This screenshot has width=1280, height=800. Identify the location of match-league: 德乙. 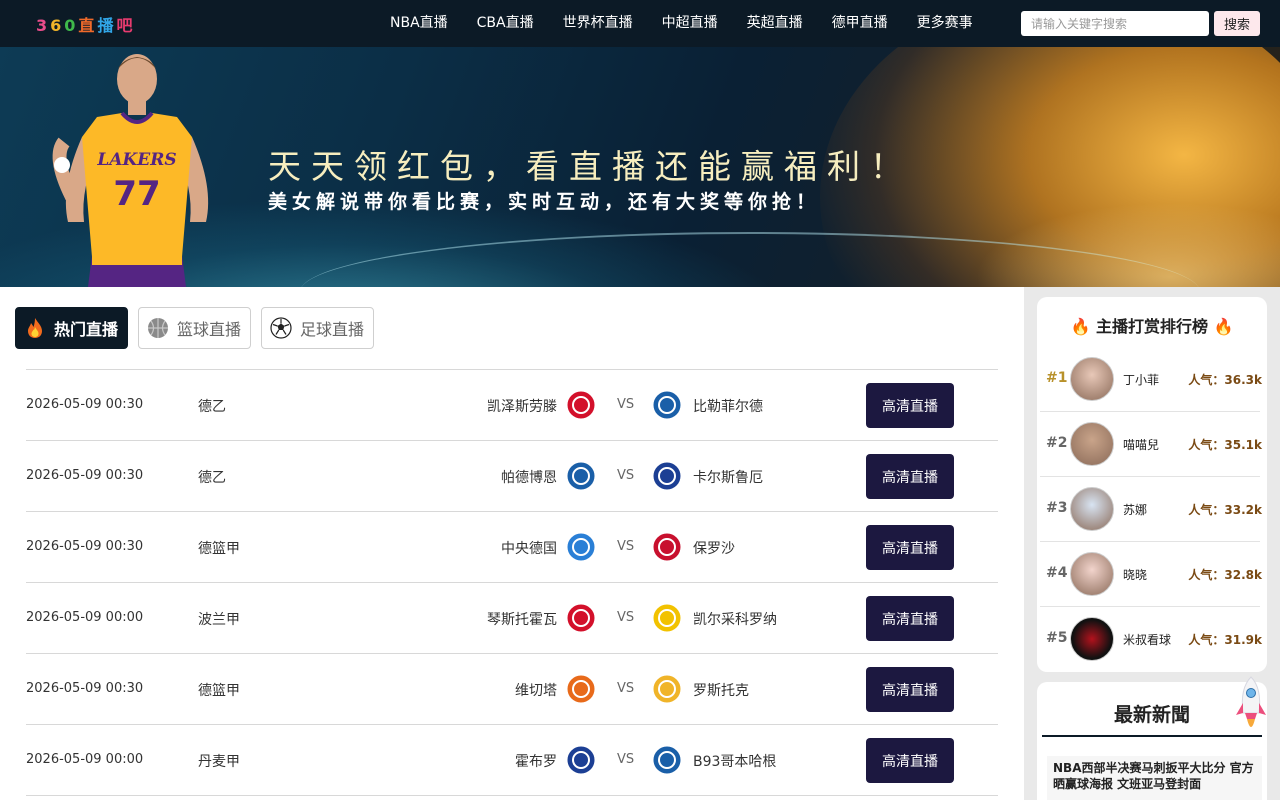
(212, 407).